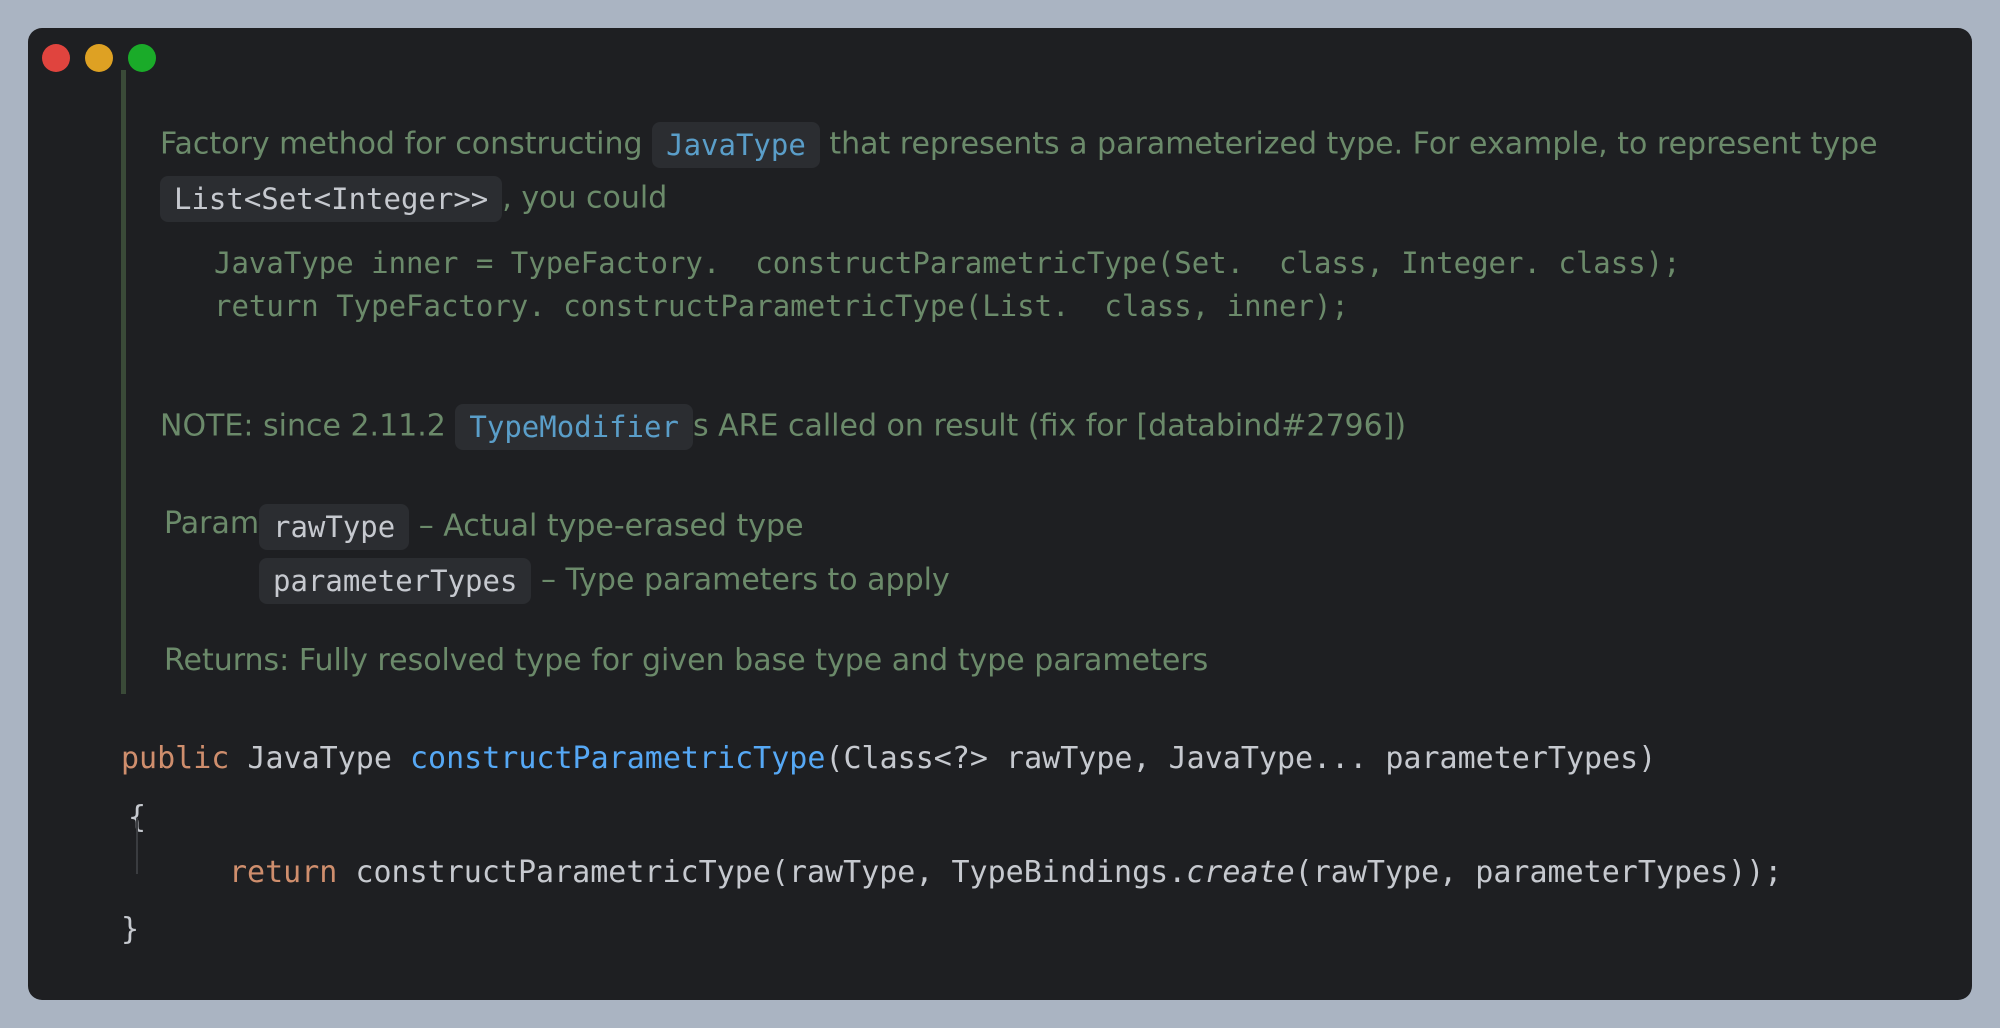  I want to click on doc-description-line2: List<Set<Integer>>, you could, so click(413, 199).